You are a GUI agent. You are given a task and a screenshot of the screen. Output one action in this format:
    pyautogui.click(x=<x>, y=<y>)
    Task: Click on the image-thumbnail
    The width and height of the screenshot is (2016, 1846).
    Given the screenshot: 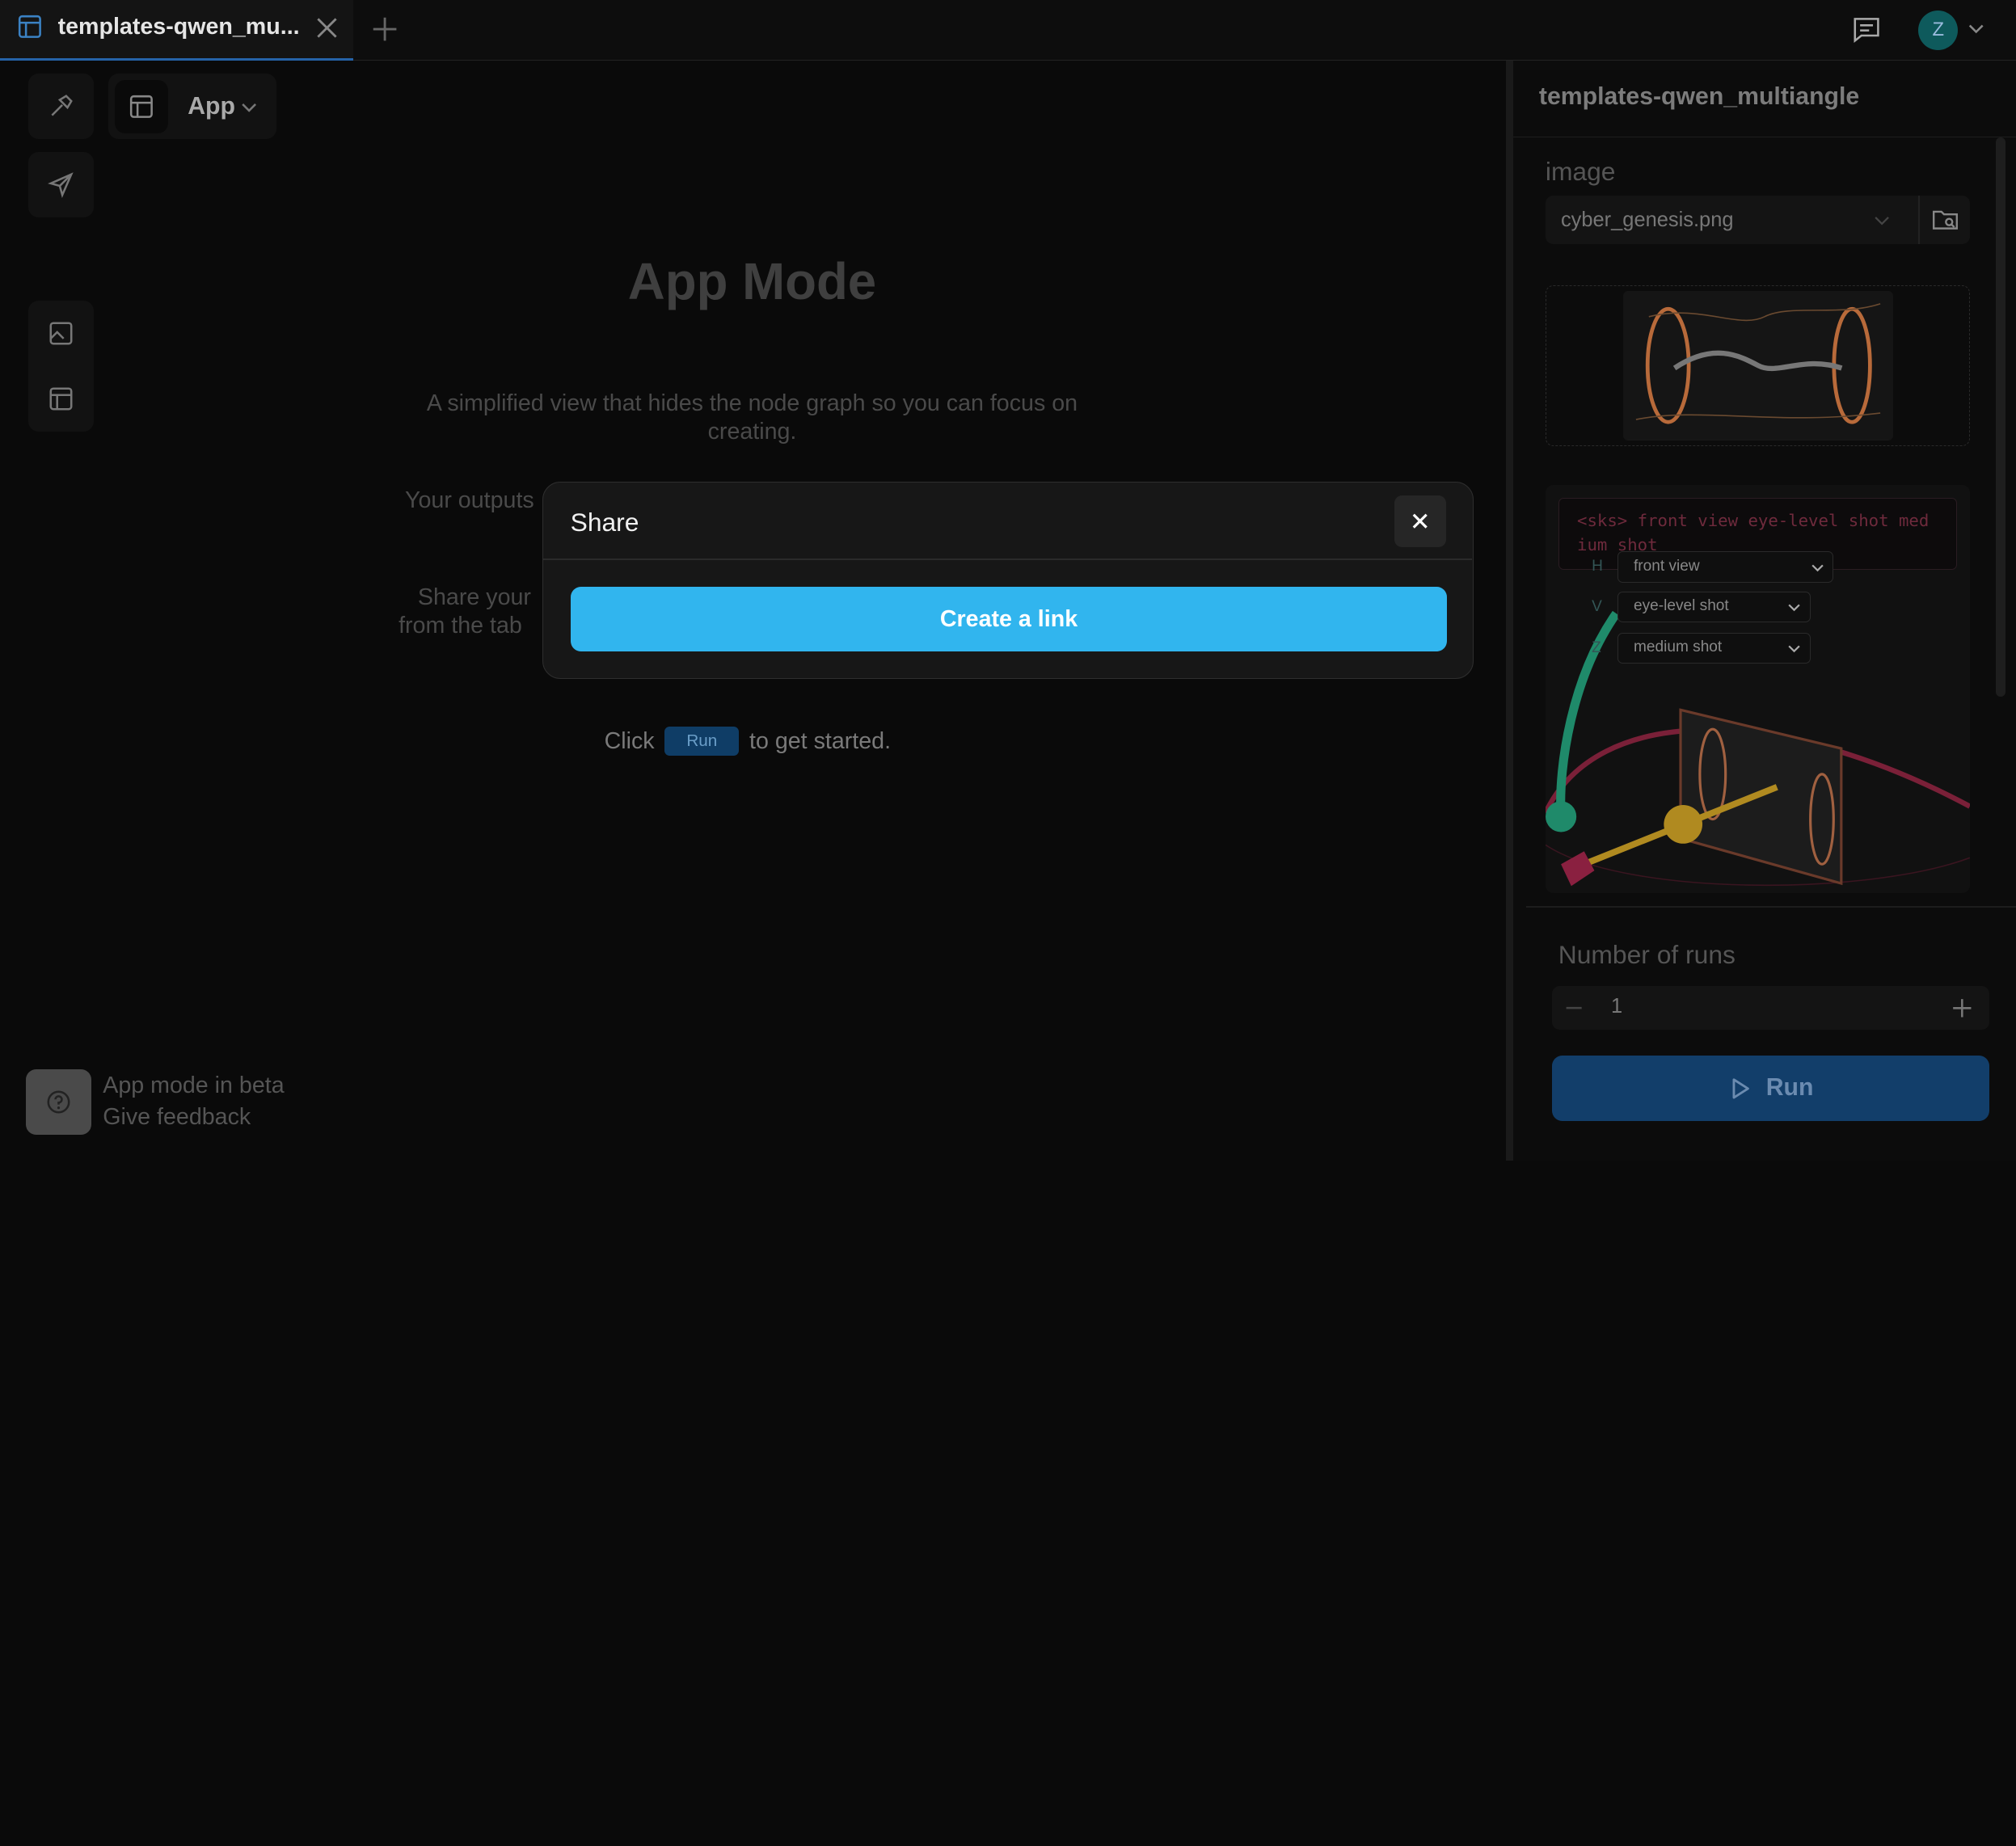 What is the action you would take?
    pyautogui.click(x=1758, y=365)
    